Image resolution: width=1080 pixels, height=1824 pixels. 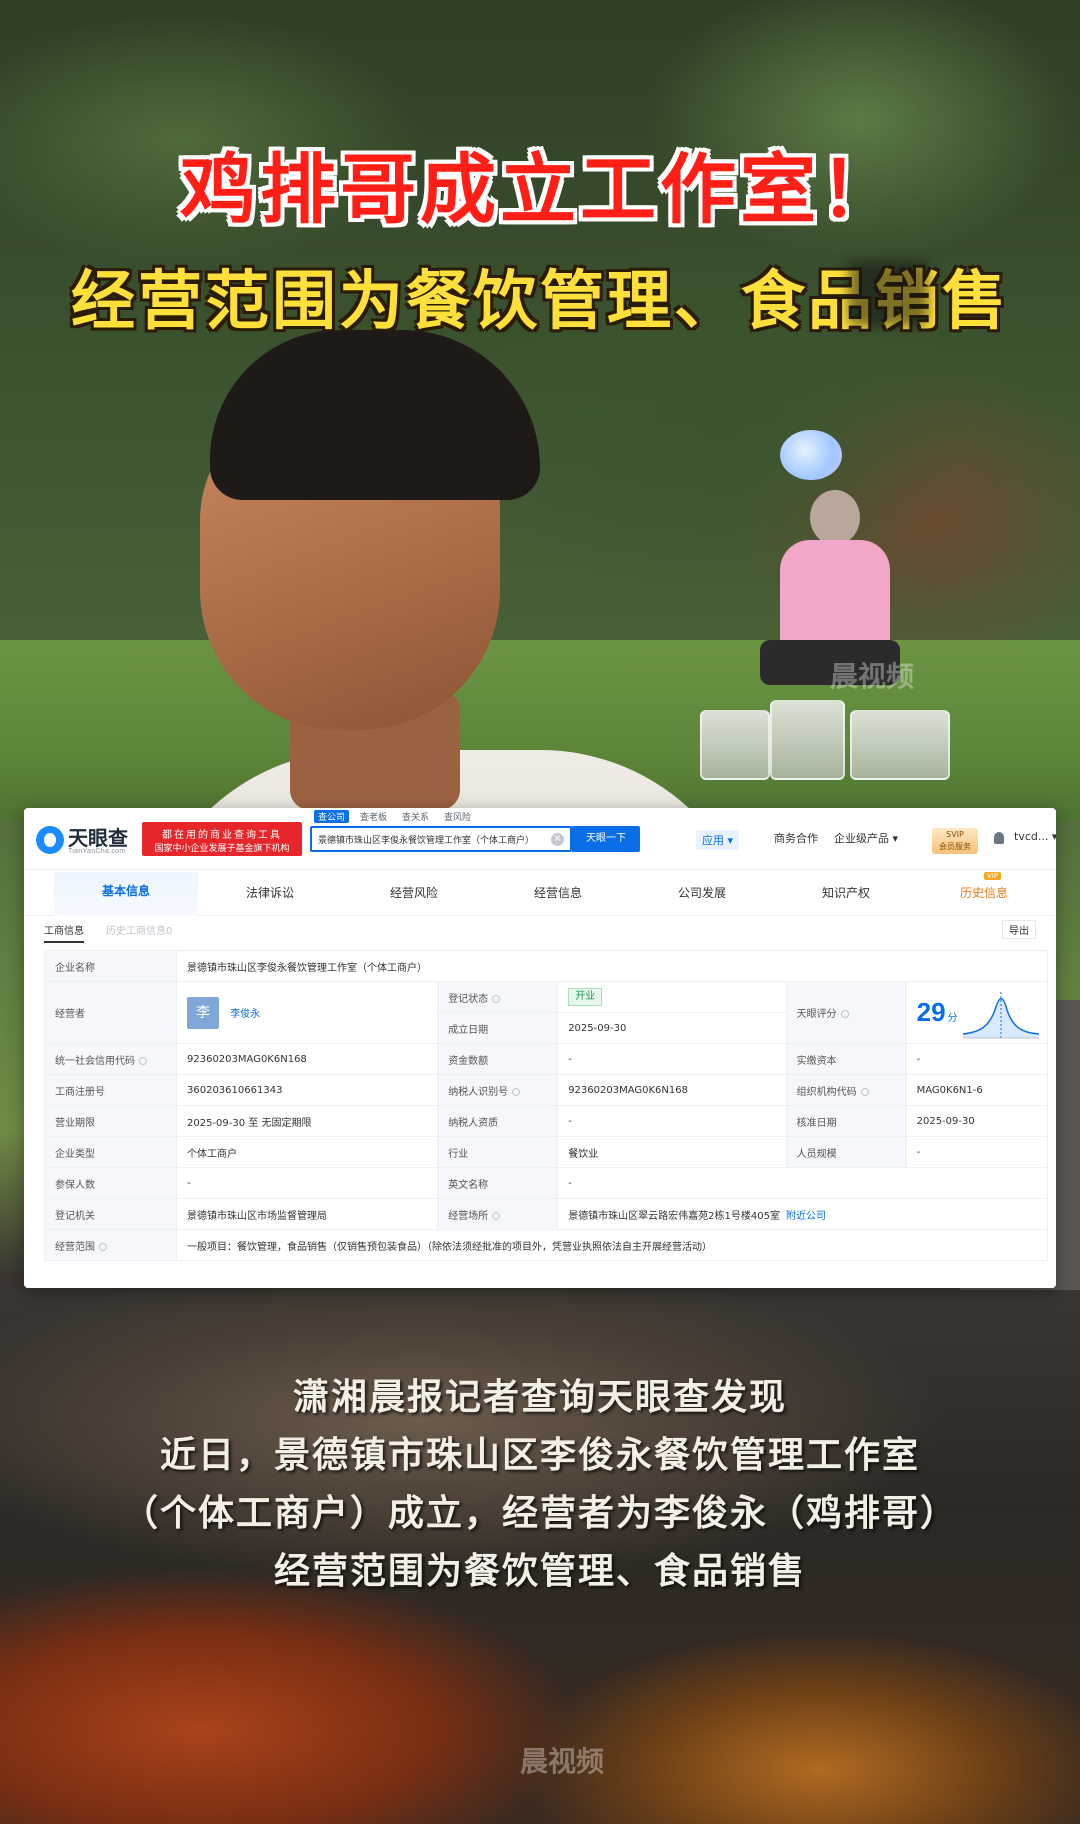 I want to click on caption-line-4: 经营范围为餐饮管理、食品销售, so click(x=539, y=1571).